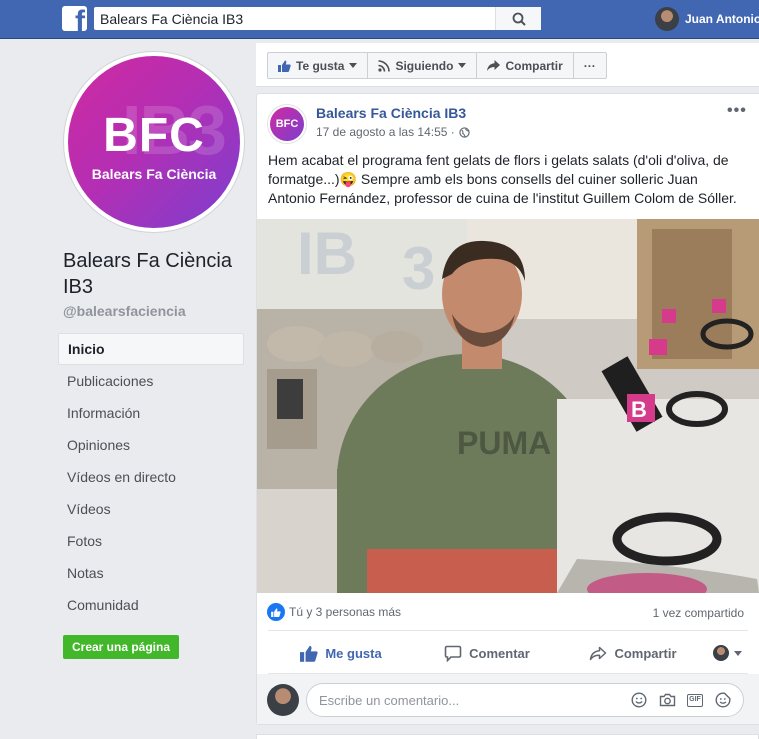 The height and width of the screenshot is (739, 759). I want to click on globe-icon, so click(464, 132).